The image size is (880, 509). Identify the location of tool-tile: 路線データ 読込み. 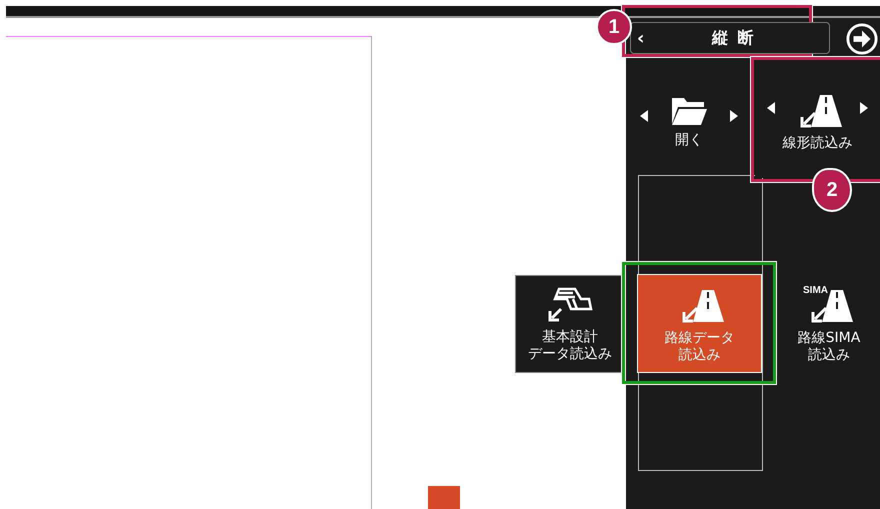
(699, 323).